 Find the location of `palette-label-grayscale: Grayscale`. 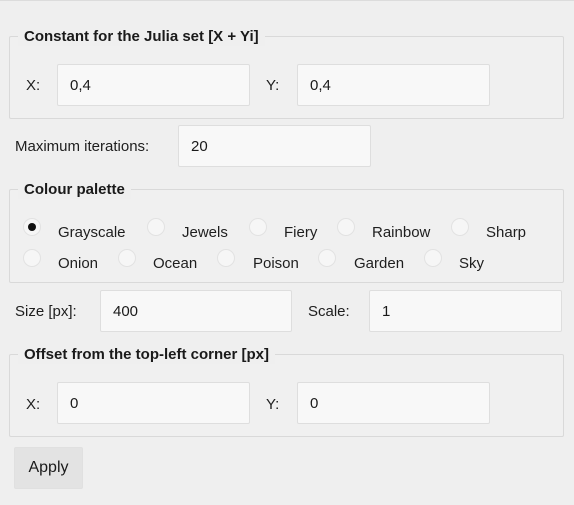

palette-label-grayscale: Grayscale is located at coordinates (92, 233).